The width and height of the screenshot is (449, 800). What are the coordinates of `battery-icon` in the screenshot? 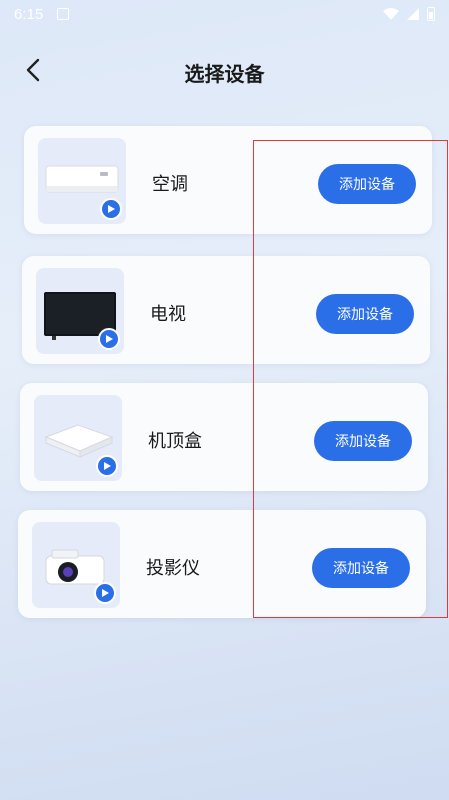 It's located at (431, 14).